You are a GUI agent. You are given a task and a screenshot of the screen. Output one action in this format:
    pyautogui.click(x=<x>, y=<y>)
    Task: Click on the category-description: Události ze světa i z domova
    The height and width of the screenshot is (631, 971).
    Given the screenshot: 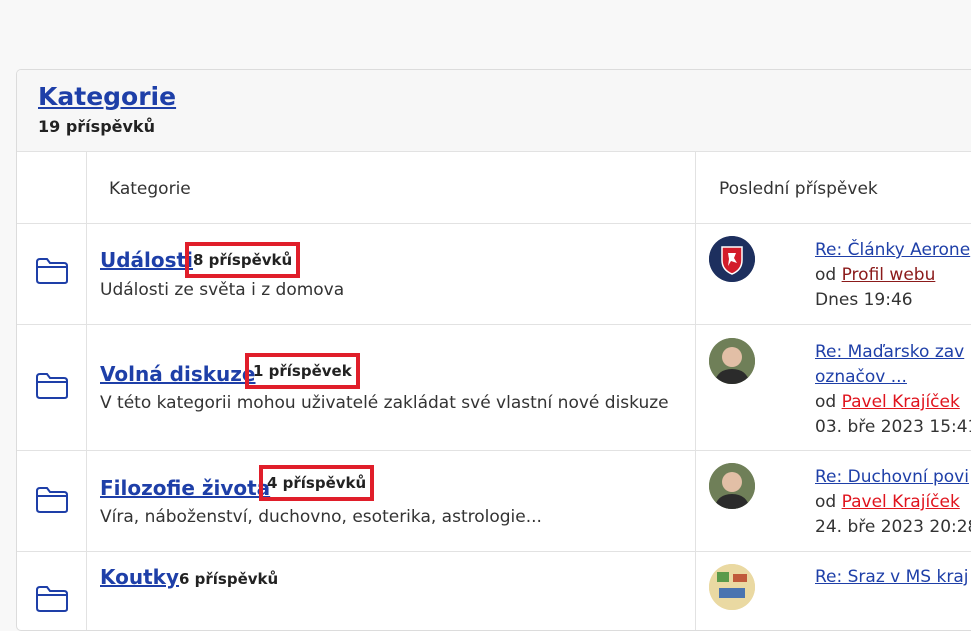 What is the action you would take?
    pyautogui.click(x=222, y=290)
    